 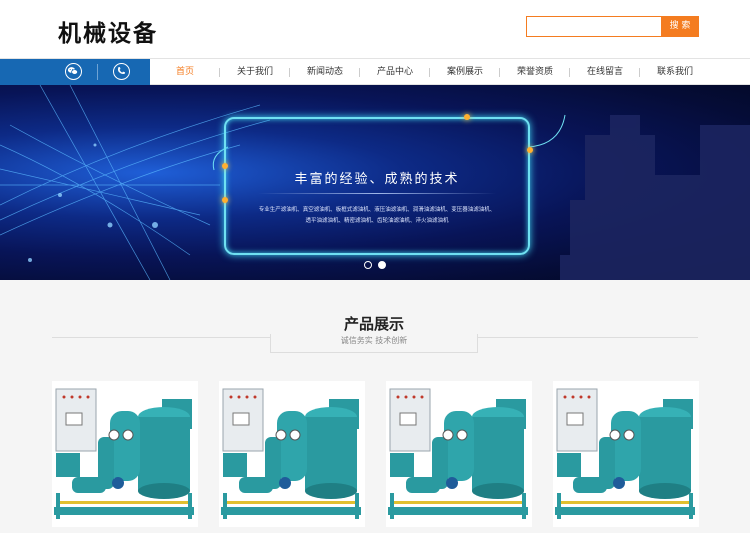 I want to click on nav-item-home: 首页, so click(x=185, y=72).